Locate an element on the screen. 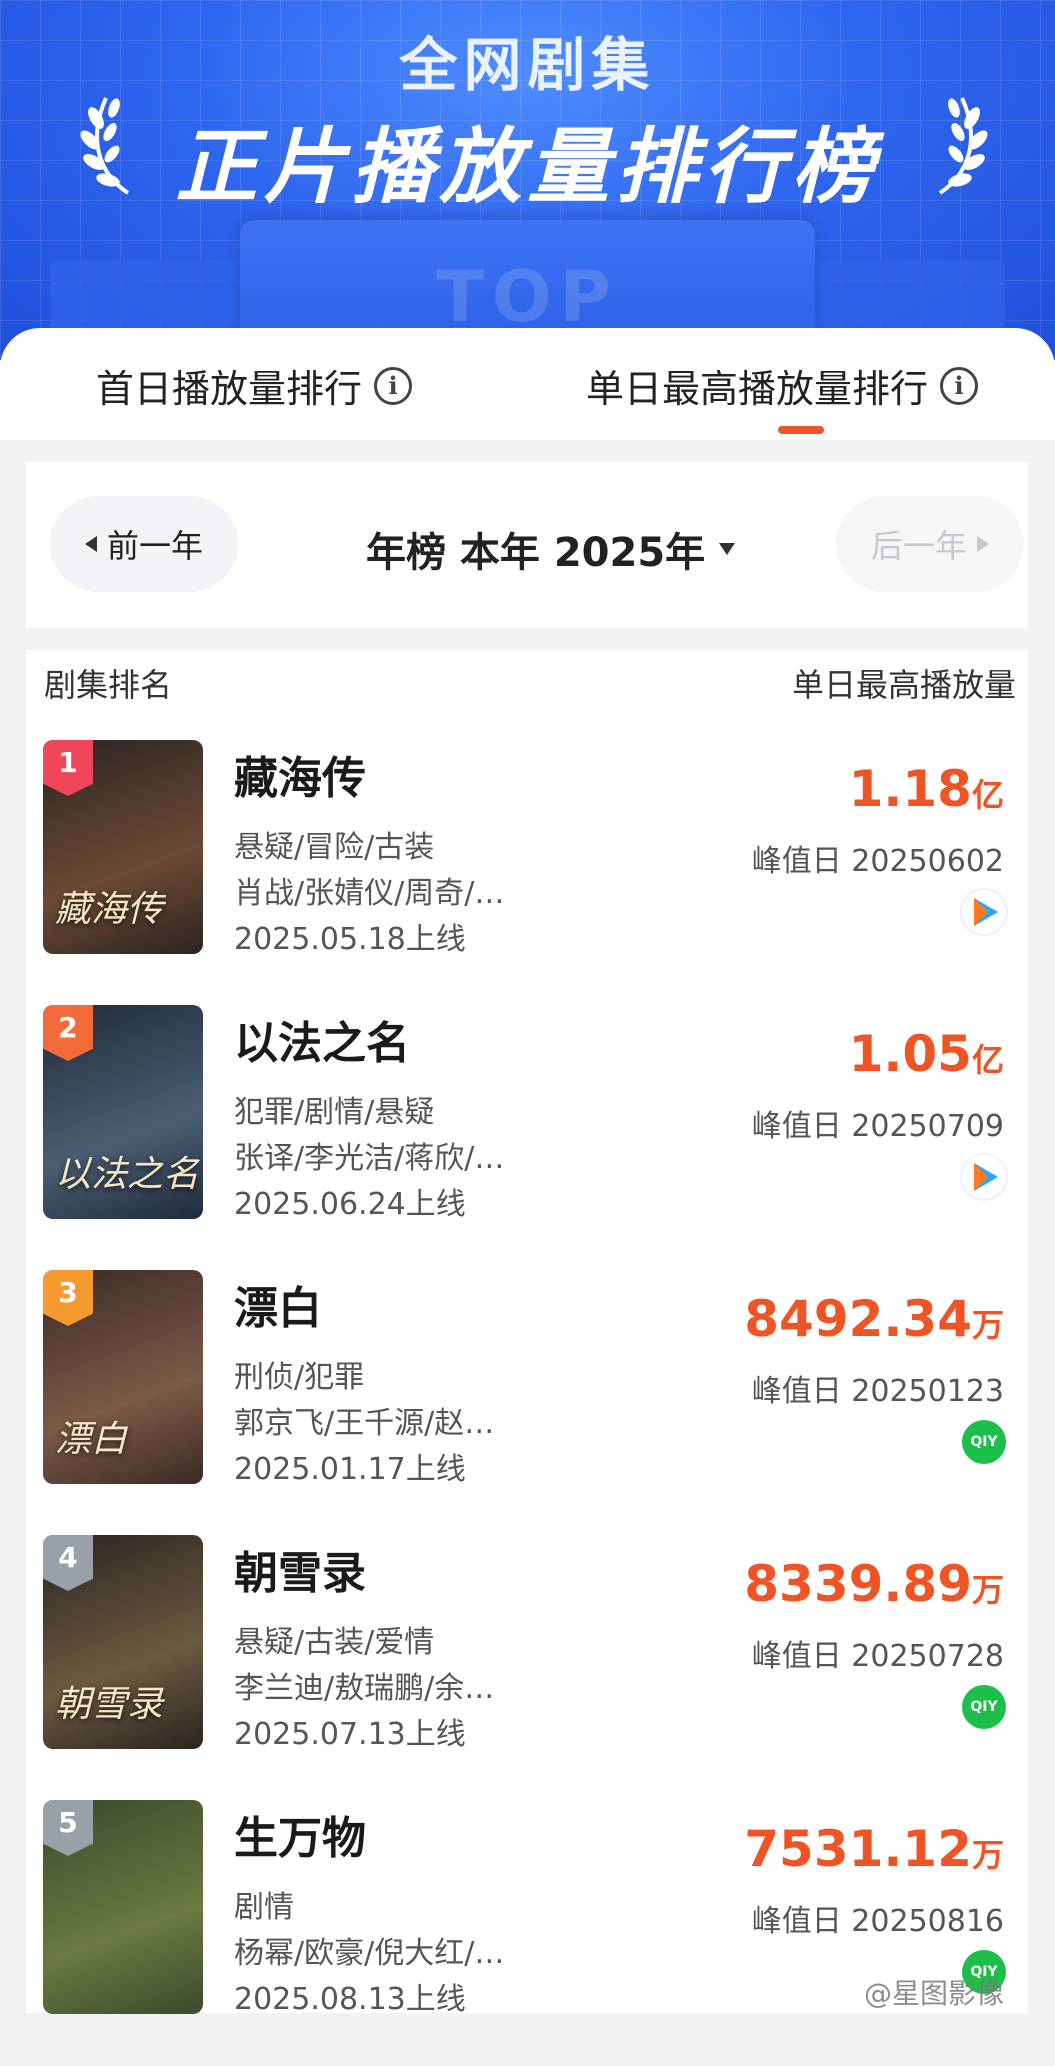 The image size is (1055, 2066). year-dropdown-label: 年榜 本年 2025年 is located at coordinates (536, 553).